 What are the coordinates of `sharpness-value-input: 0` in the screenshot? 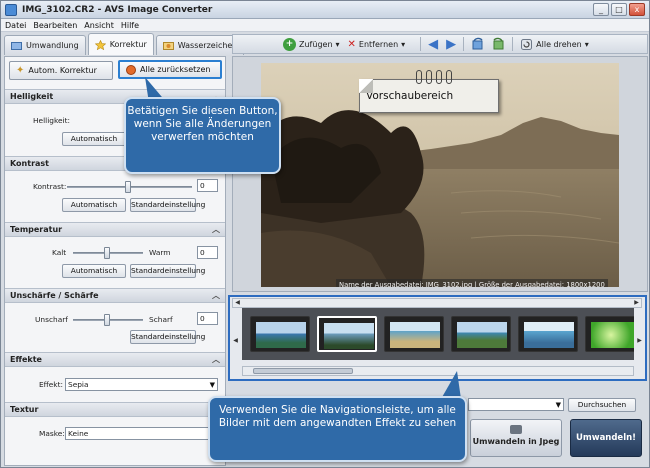 It's located at (207, 318).